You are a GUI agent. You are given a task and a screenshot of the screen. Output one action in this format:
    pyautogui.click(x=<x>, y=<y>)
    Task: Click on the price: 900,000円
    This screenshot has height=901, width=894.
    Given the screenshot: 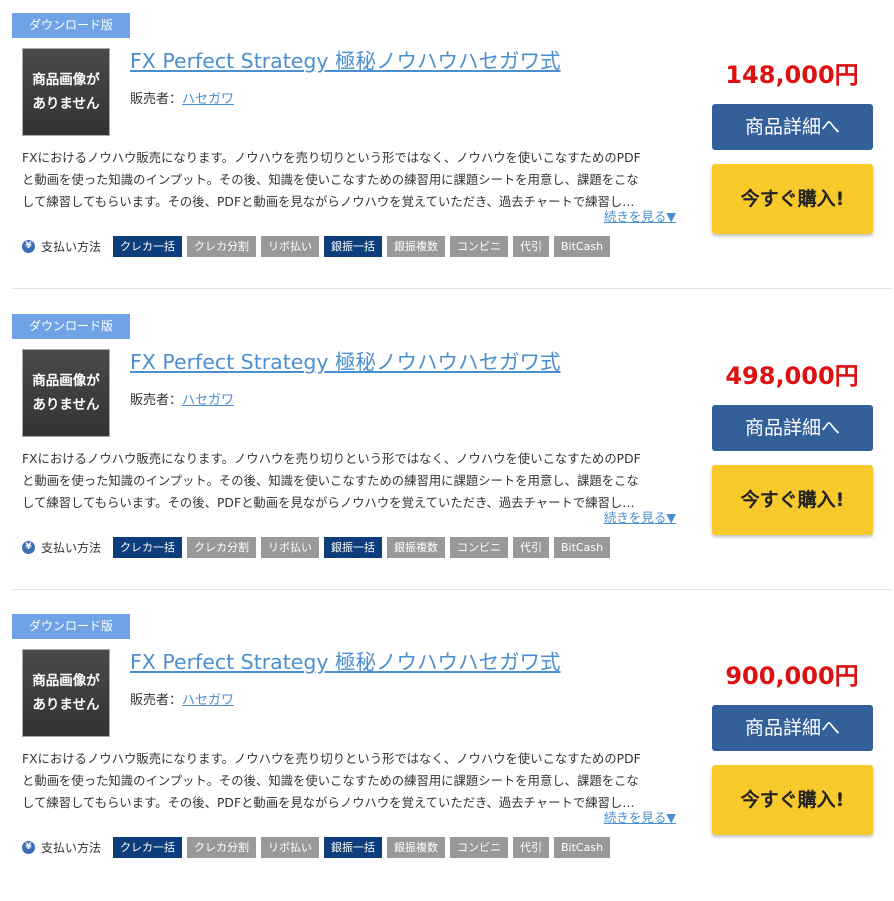 What is the action you would take?
    pyautogui.click(x=792, y=676)
    